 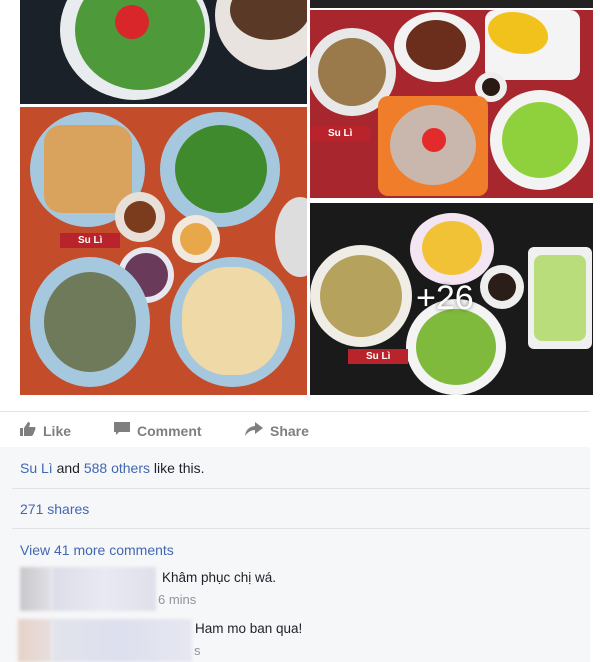 What do you see at coordinates (540, 140) in the screenshot?
I see `bitter-melon` at bounding box center [540, 140].